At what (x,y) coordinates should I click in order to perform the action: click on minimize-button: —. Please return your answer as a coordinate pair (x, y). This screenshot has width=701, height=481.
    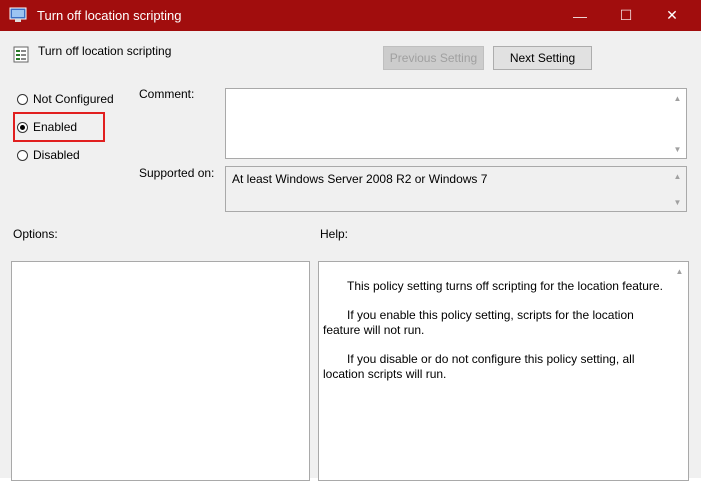
    Looking at the image, I should click on (580, 15).